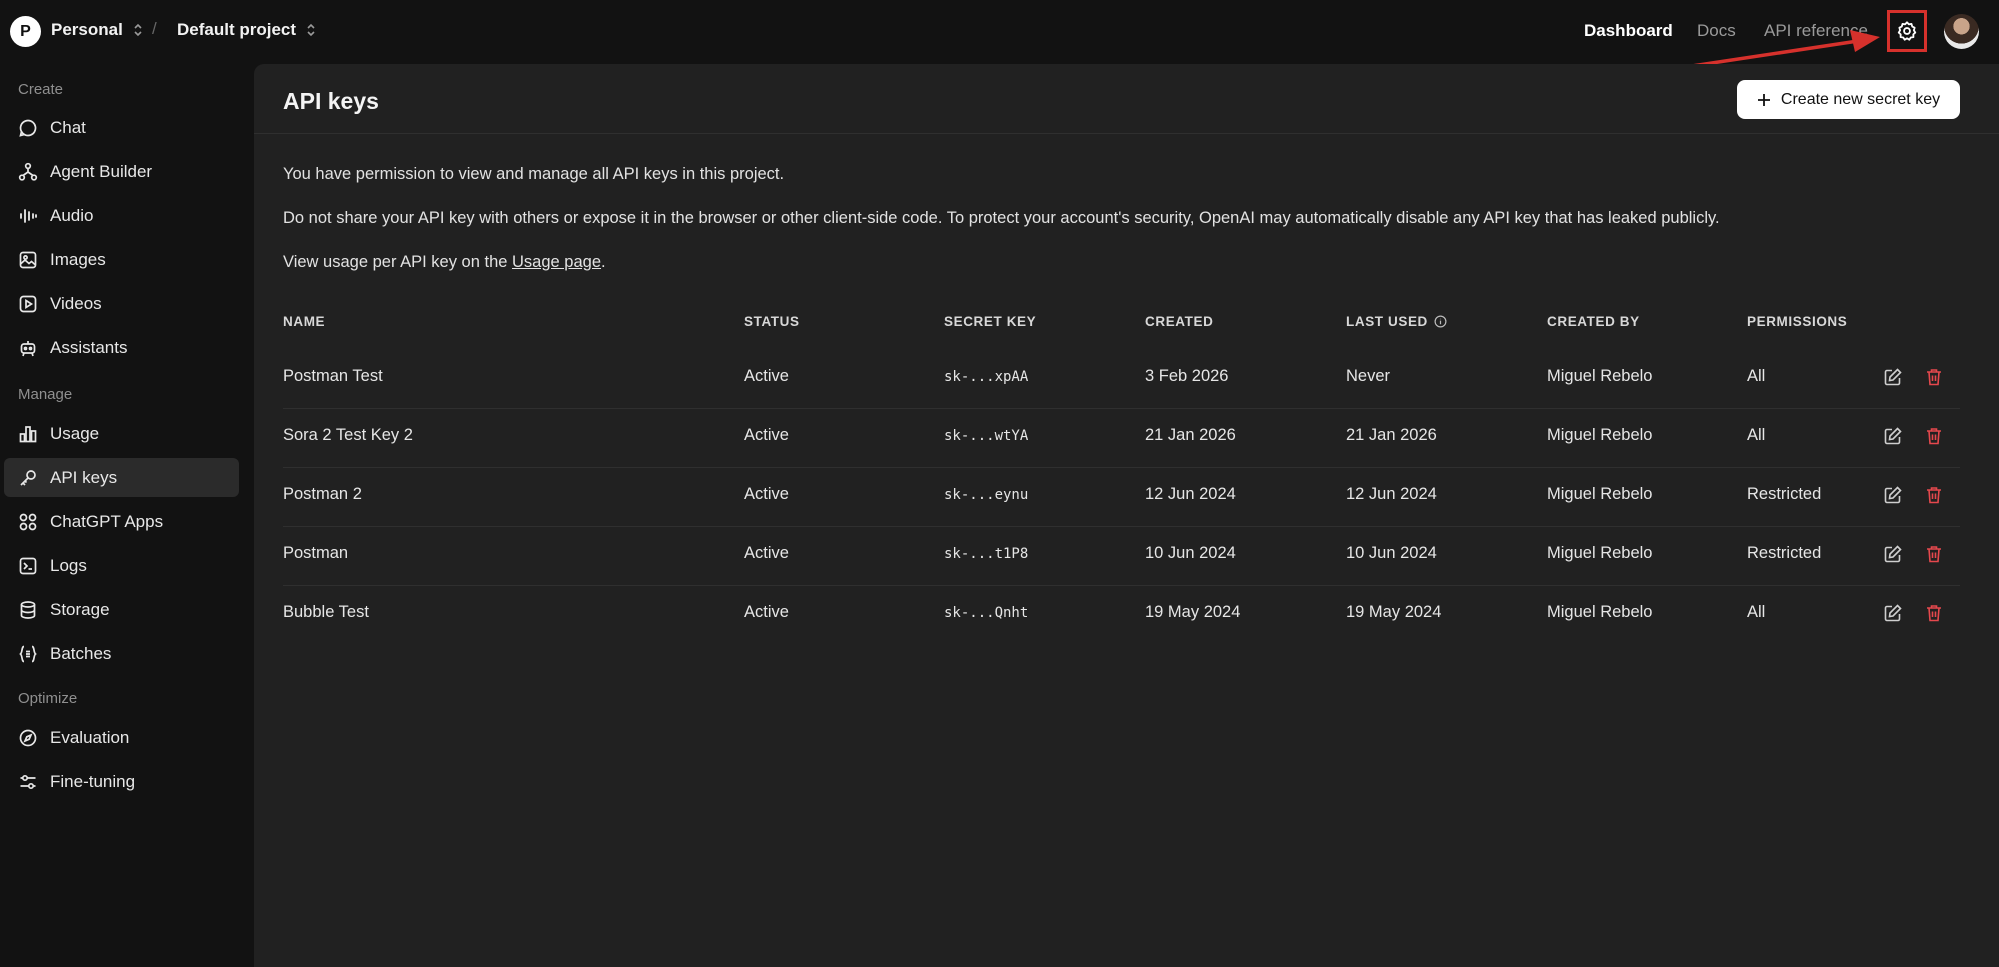  Describe the element at coordinates (1394, 612) in the screenshot. I see `key-last-used: 19 May 2024` at that location.